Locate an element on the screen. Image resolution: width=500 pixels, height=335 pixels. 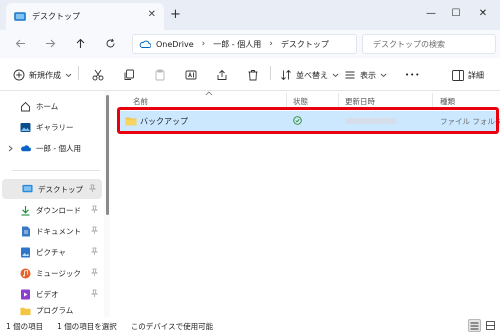
tab-title: デスクトップ is located at coordinates (56, 16).